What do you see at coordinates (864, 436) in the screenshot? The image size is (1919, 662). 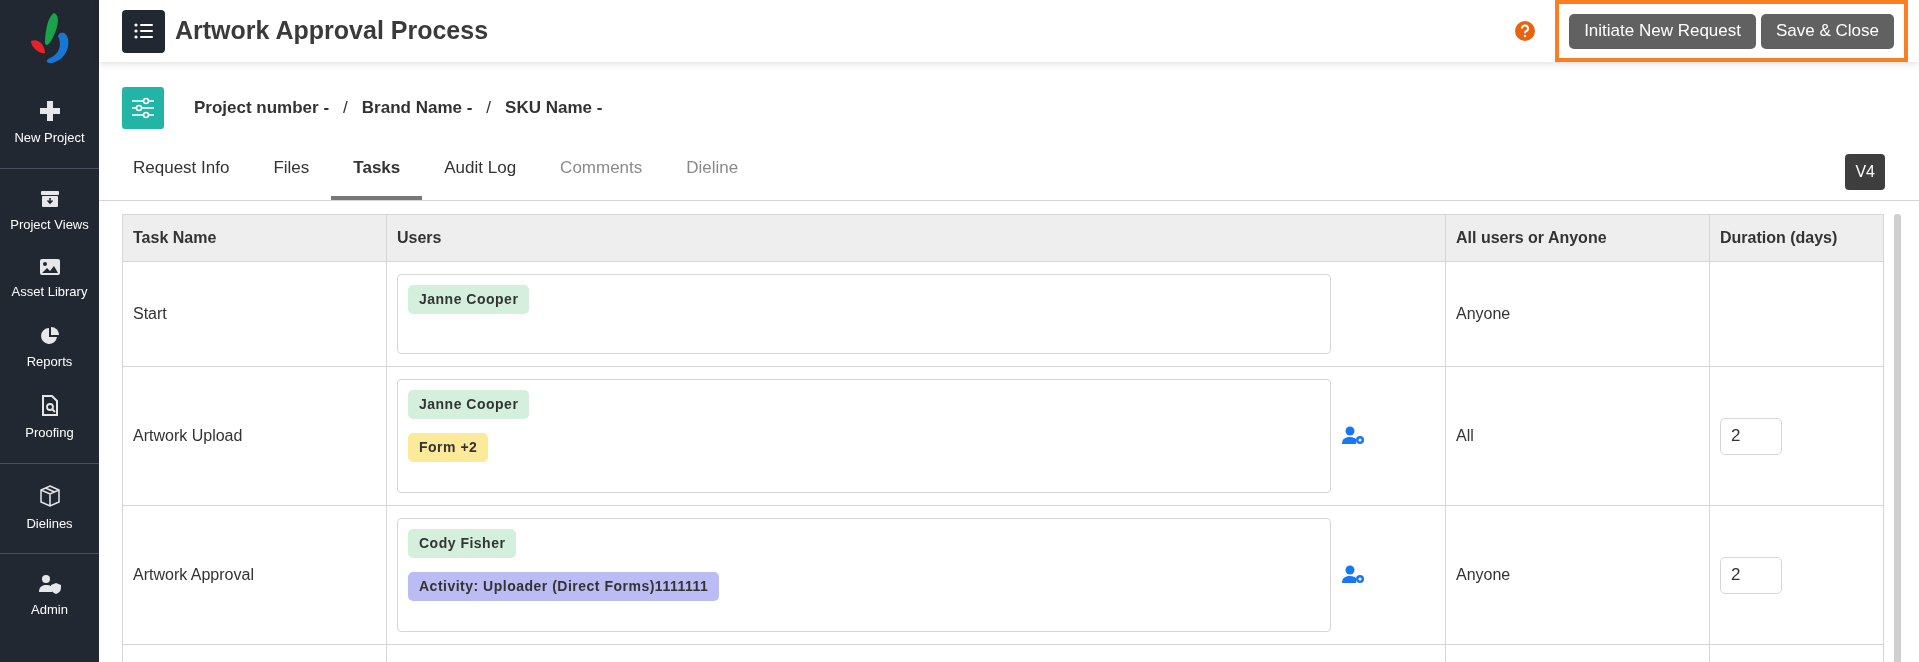 I see `users-box: Janne Cooper Form +2` at bounding box center [864, 436].